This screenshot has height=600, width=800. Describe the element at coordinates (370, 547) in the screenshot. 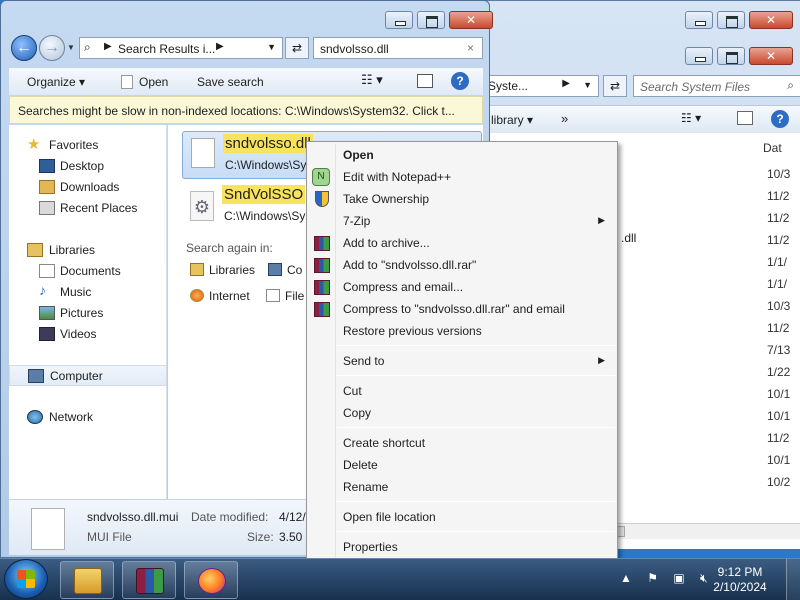

I see `menu-label: Properties` at that location.